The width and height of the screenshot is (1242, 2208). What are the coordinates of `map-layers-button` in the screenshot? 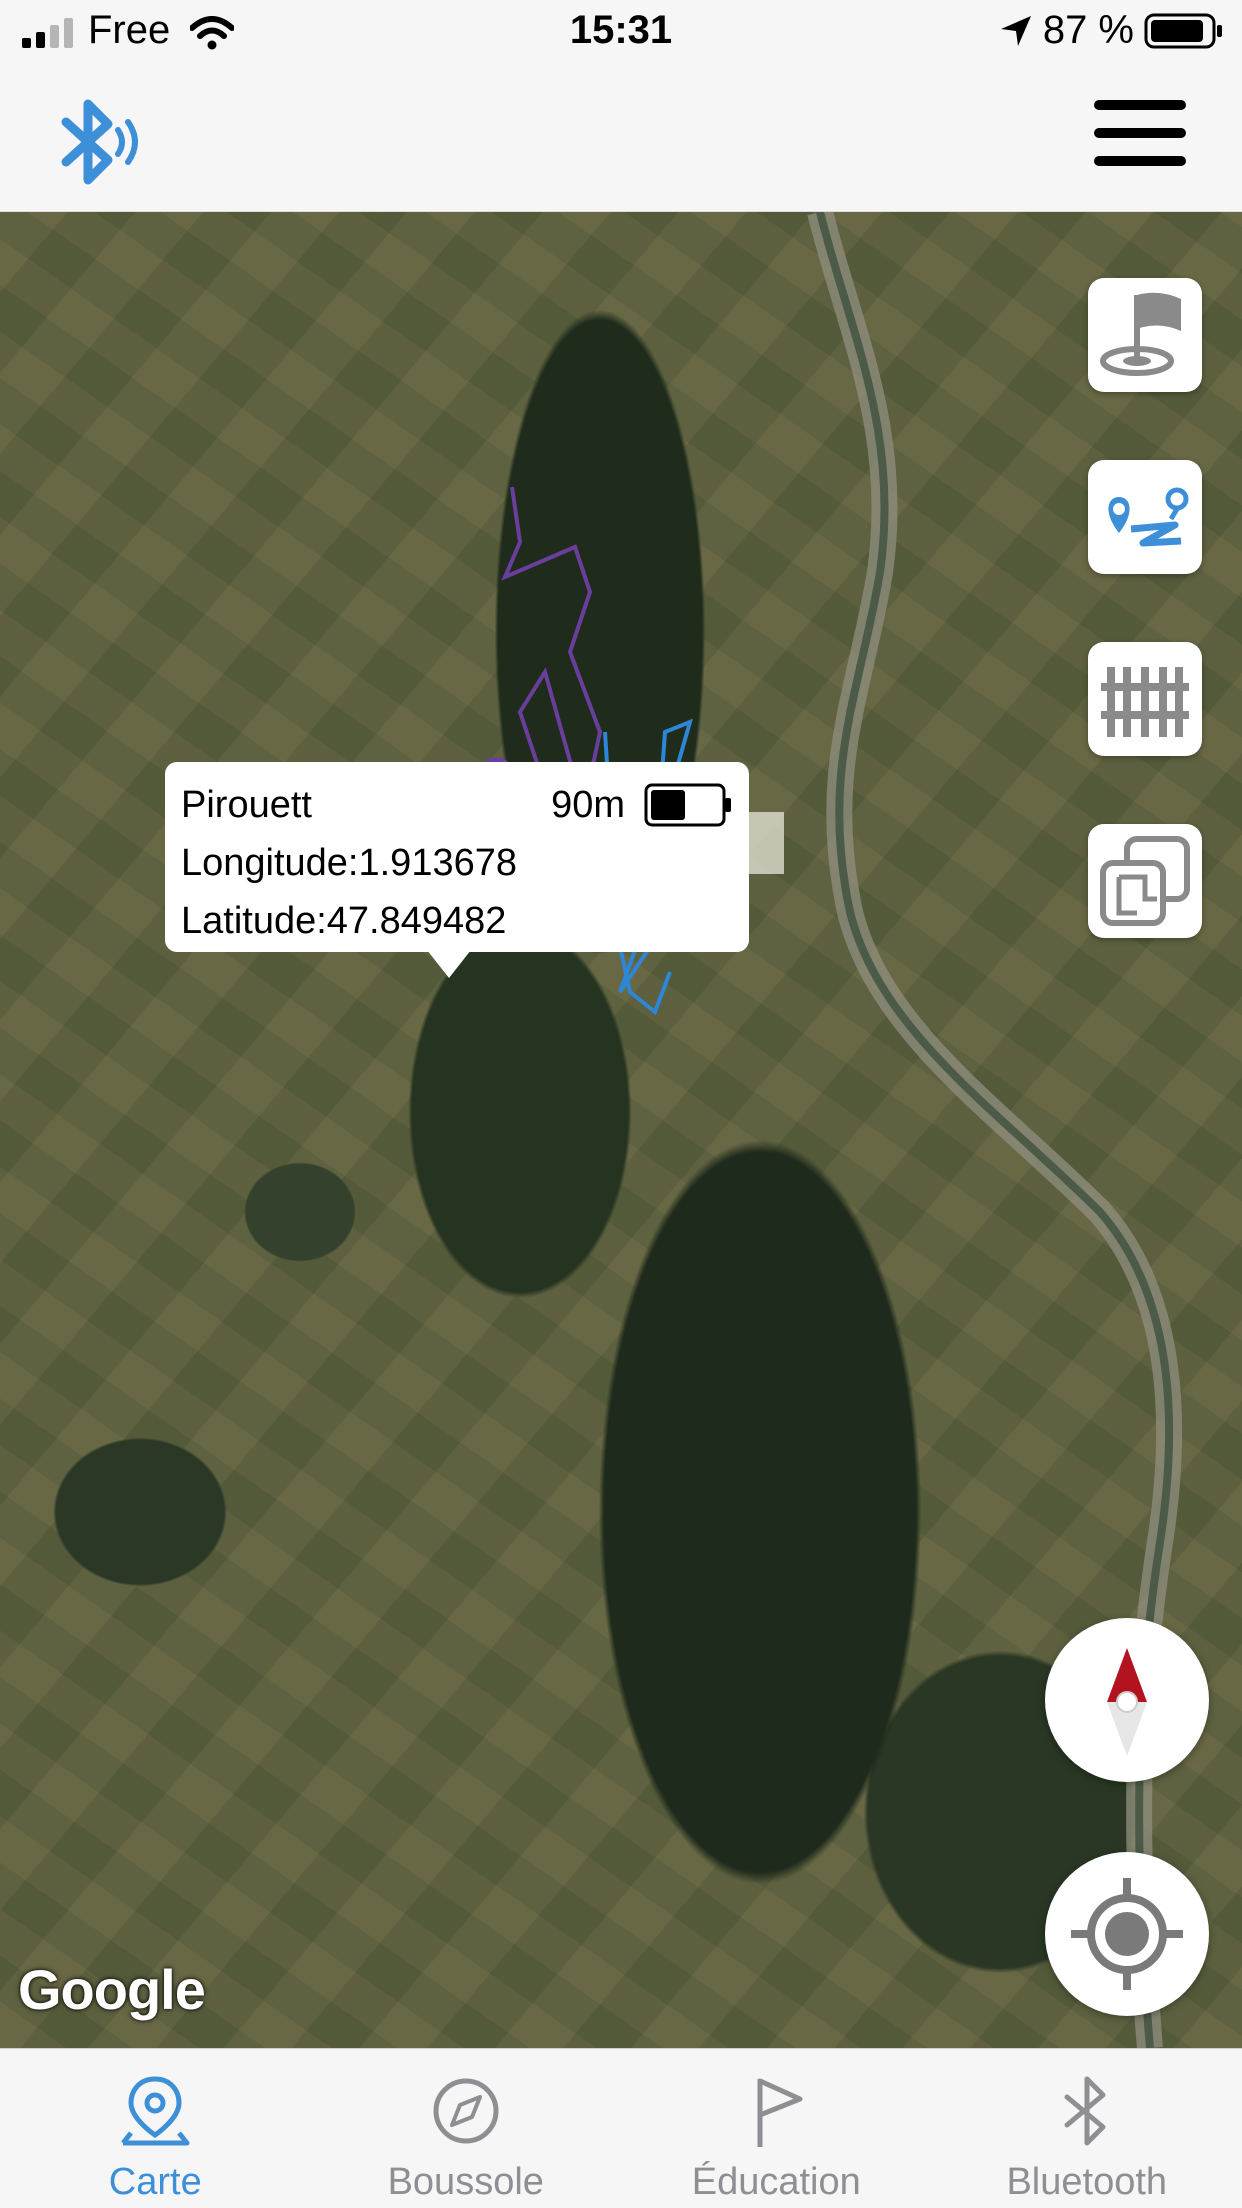 It's located at (1145, 881).